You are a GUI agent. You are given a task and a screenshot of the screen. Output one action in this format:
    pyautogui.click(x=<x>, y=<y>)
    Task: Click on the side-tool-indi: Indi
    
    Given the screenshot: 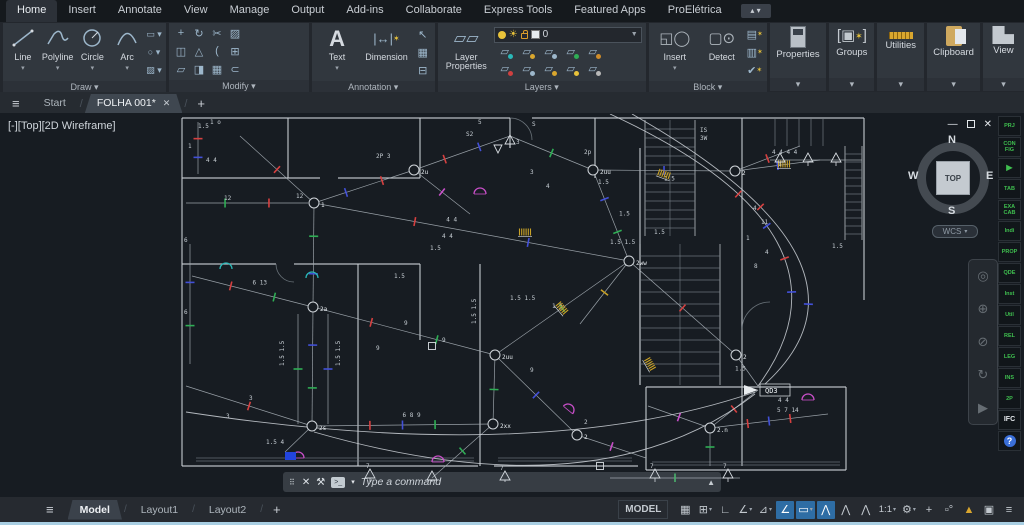 What is the action you would take?
    pyautogui.click(x=1009, y=231)
    